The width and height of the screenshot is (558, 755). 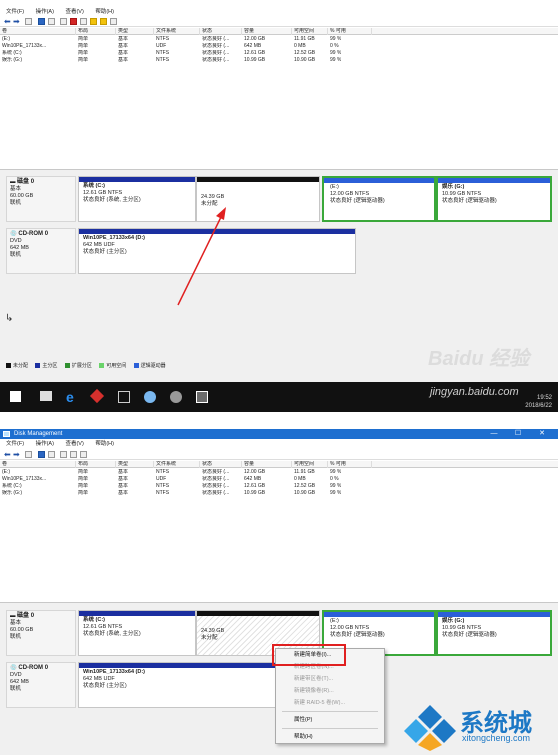 What do you see at coordinates (73, 21) in the screenshot?
I see `delete-icon` at bounding box center [73, 21].